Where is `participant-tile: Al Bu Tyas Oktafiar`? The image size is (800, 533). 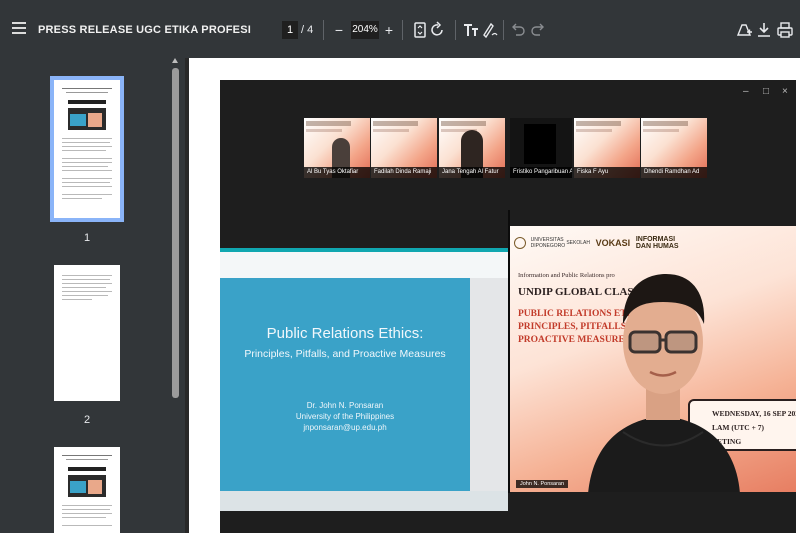 participant-tile: Al Bu Tyas Oktafiar is located at coordinates (337, 148).